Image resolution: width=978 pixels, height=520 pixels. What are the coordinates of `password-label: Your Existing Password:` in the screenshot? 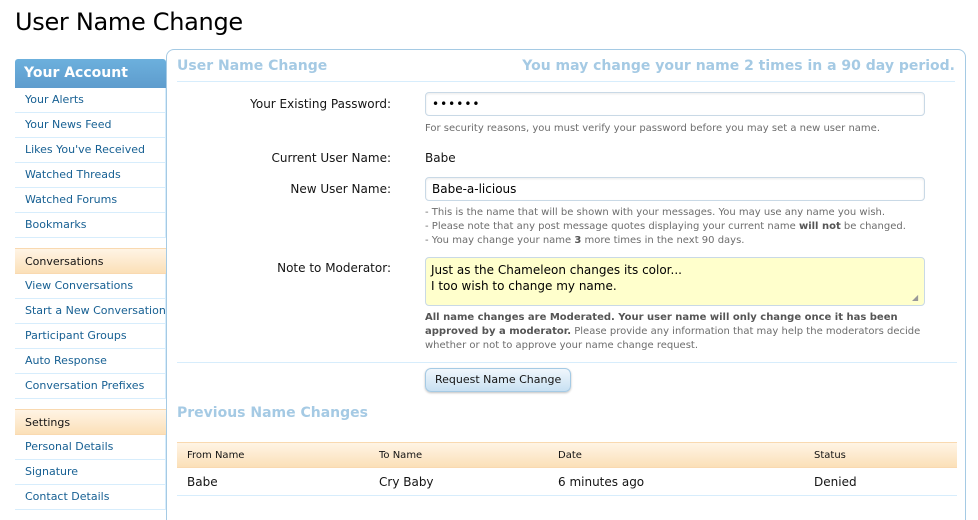 It's located at (320, 104).